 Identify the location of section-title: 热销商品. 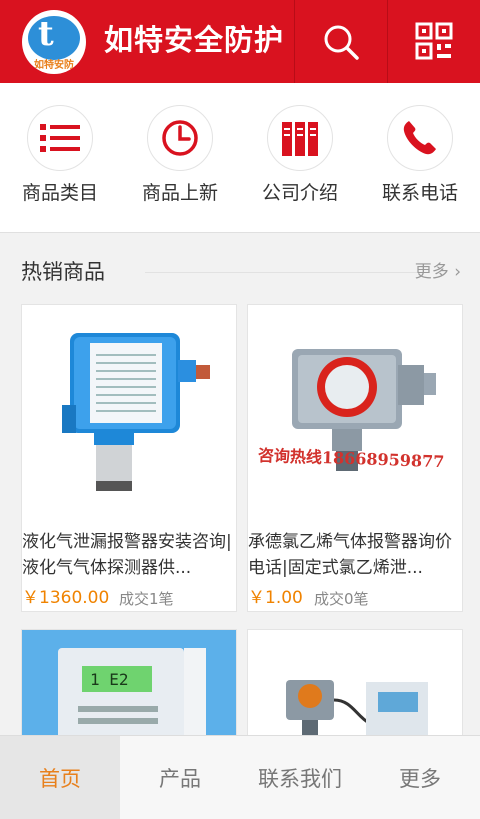
(63, 272).